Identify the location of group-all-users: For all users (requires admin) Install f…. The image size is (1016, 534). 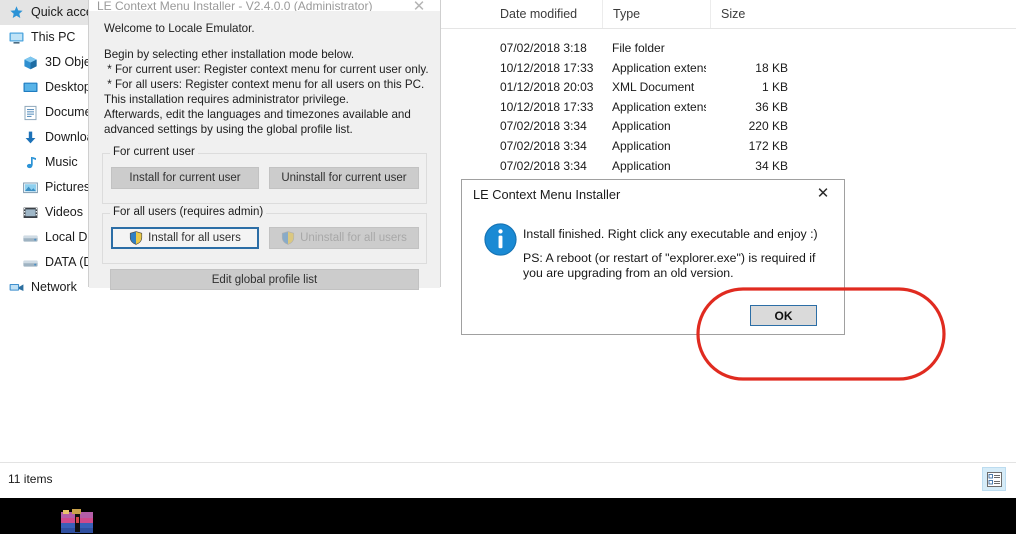
(264, 235).